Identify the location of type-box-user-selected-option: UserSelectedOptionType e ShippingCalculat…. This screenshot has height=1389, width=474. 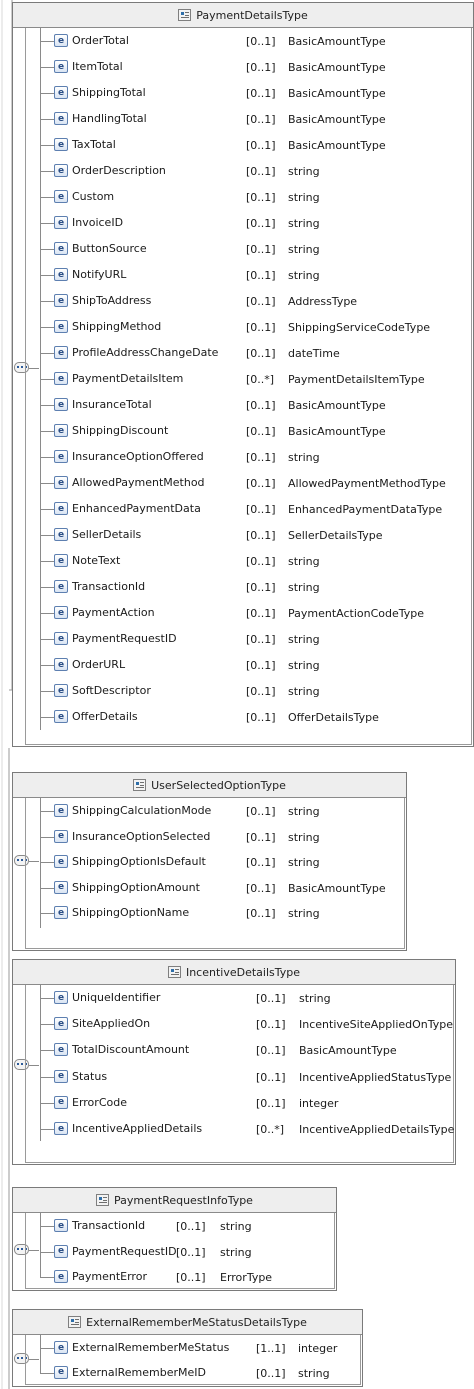
(209, 861).